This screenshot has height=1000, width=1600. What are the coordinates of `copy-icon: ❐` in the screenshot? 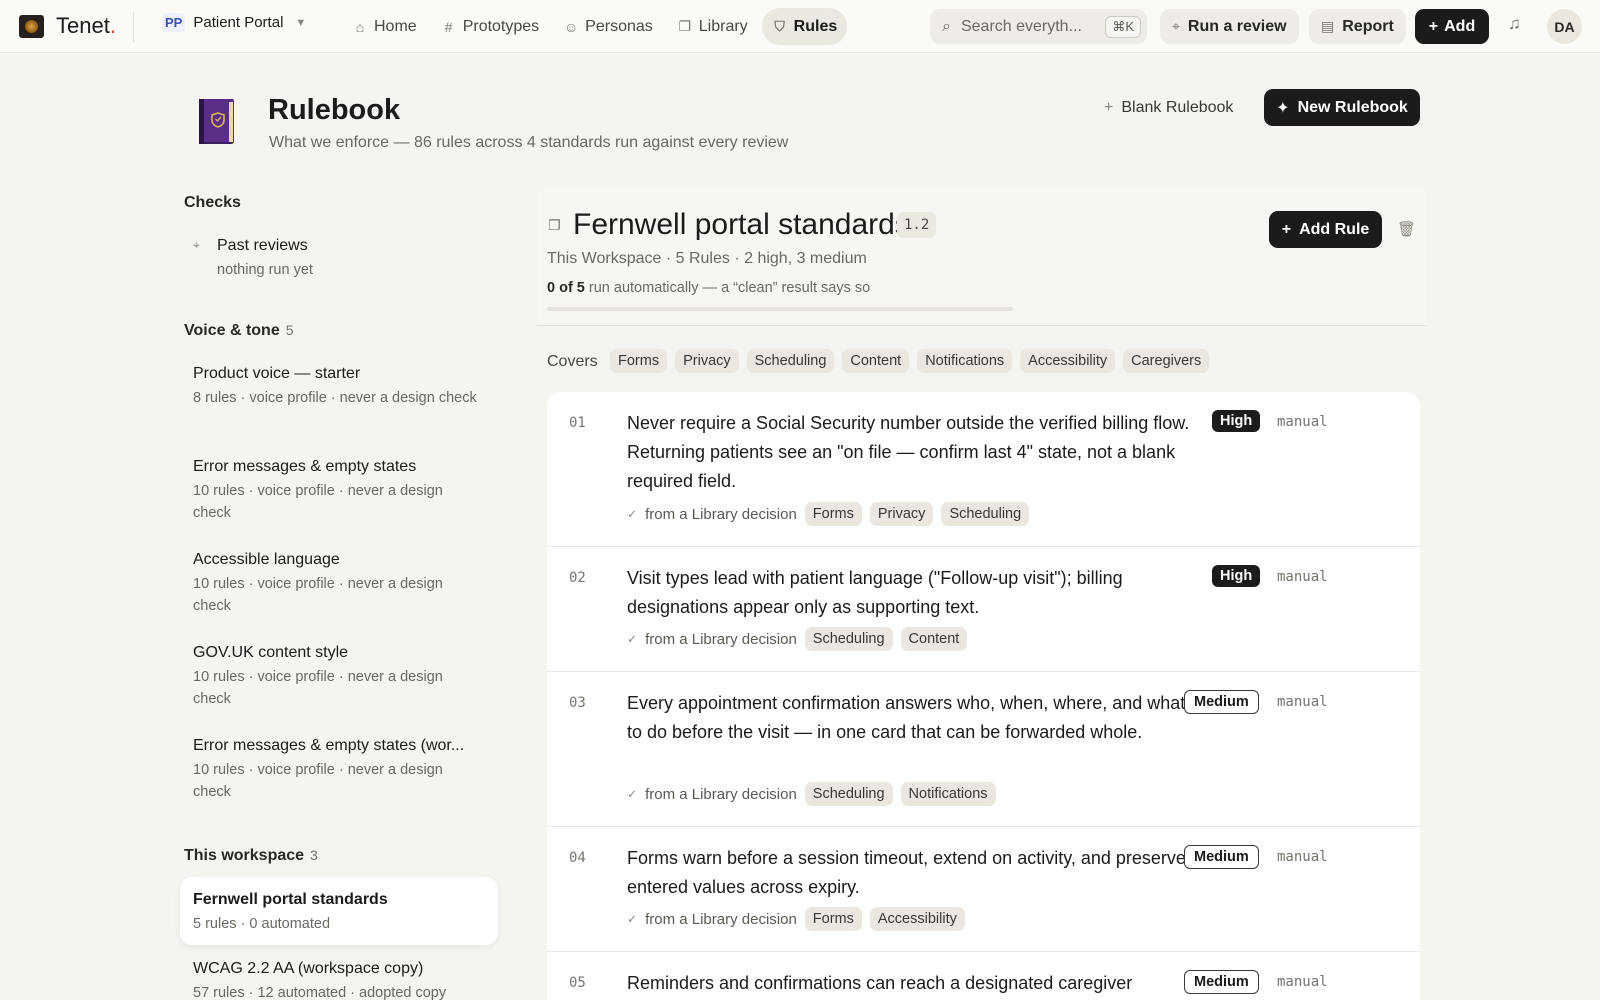 It's located at (554, 225).